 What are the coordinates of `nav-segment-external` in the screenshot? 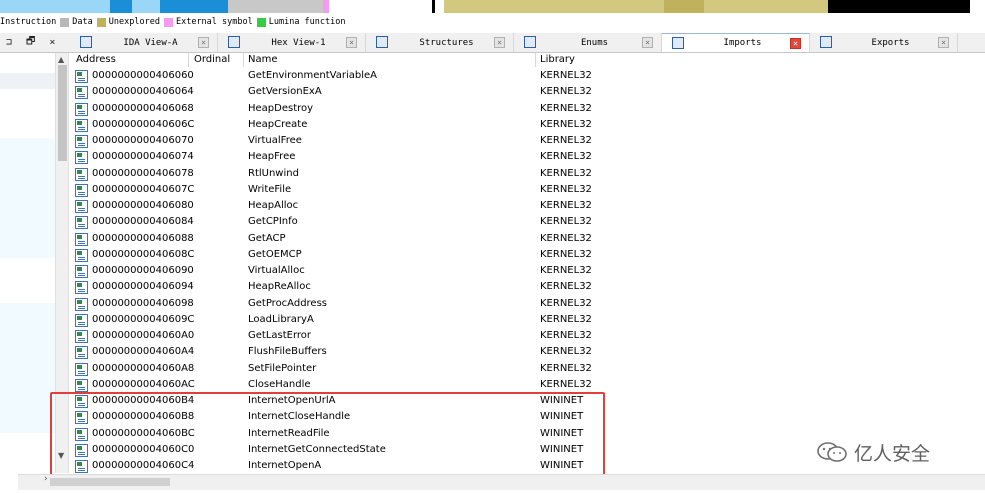 It's located at (433, 6).